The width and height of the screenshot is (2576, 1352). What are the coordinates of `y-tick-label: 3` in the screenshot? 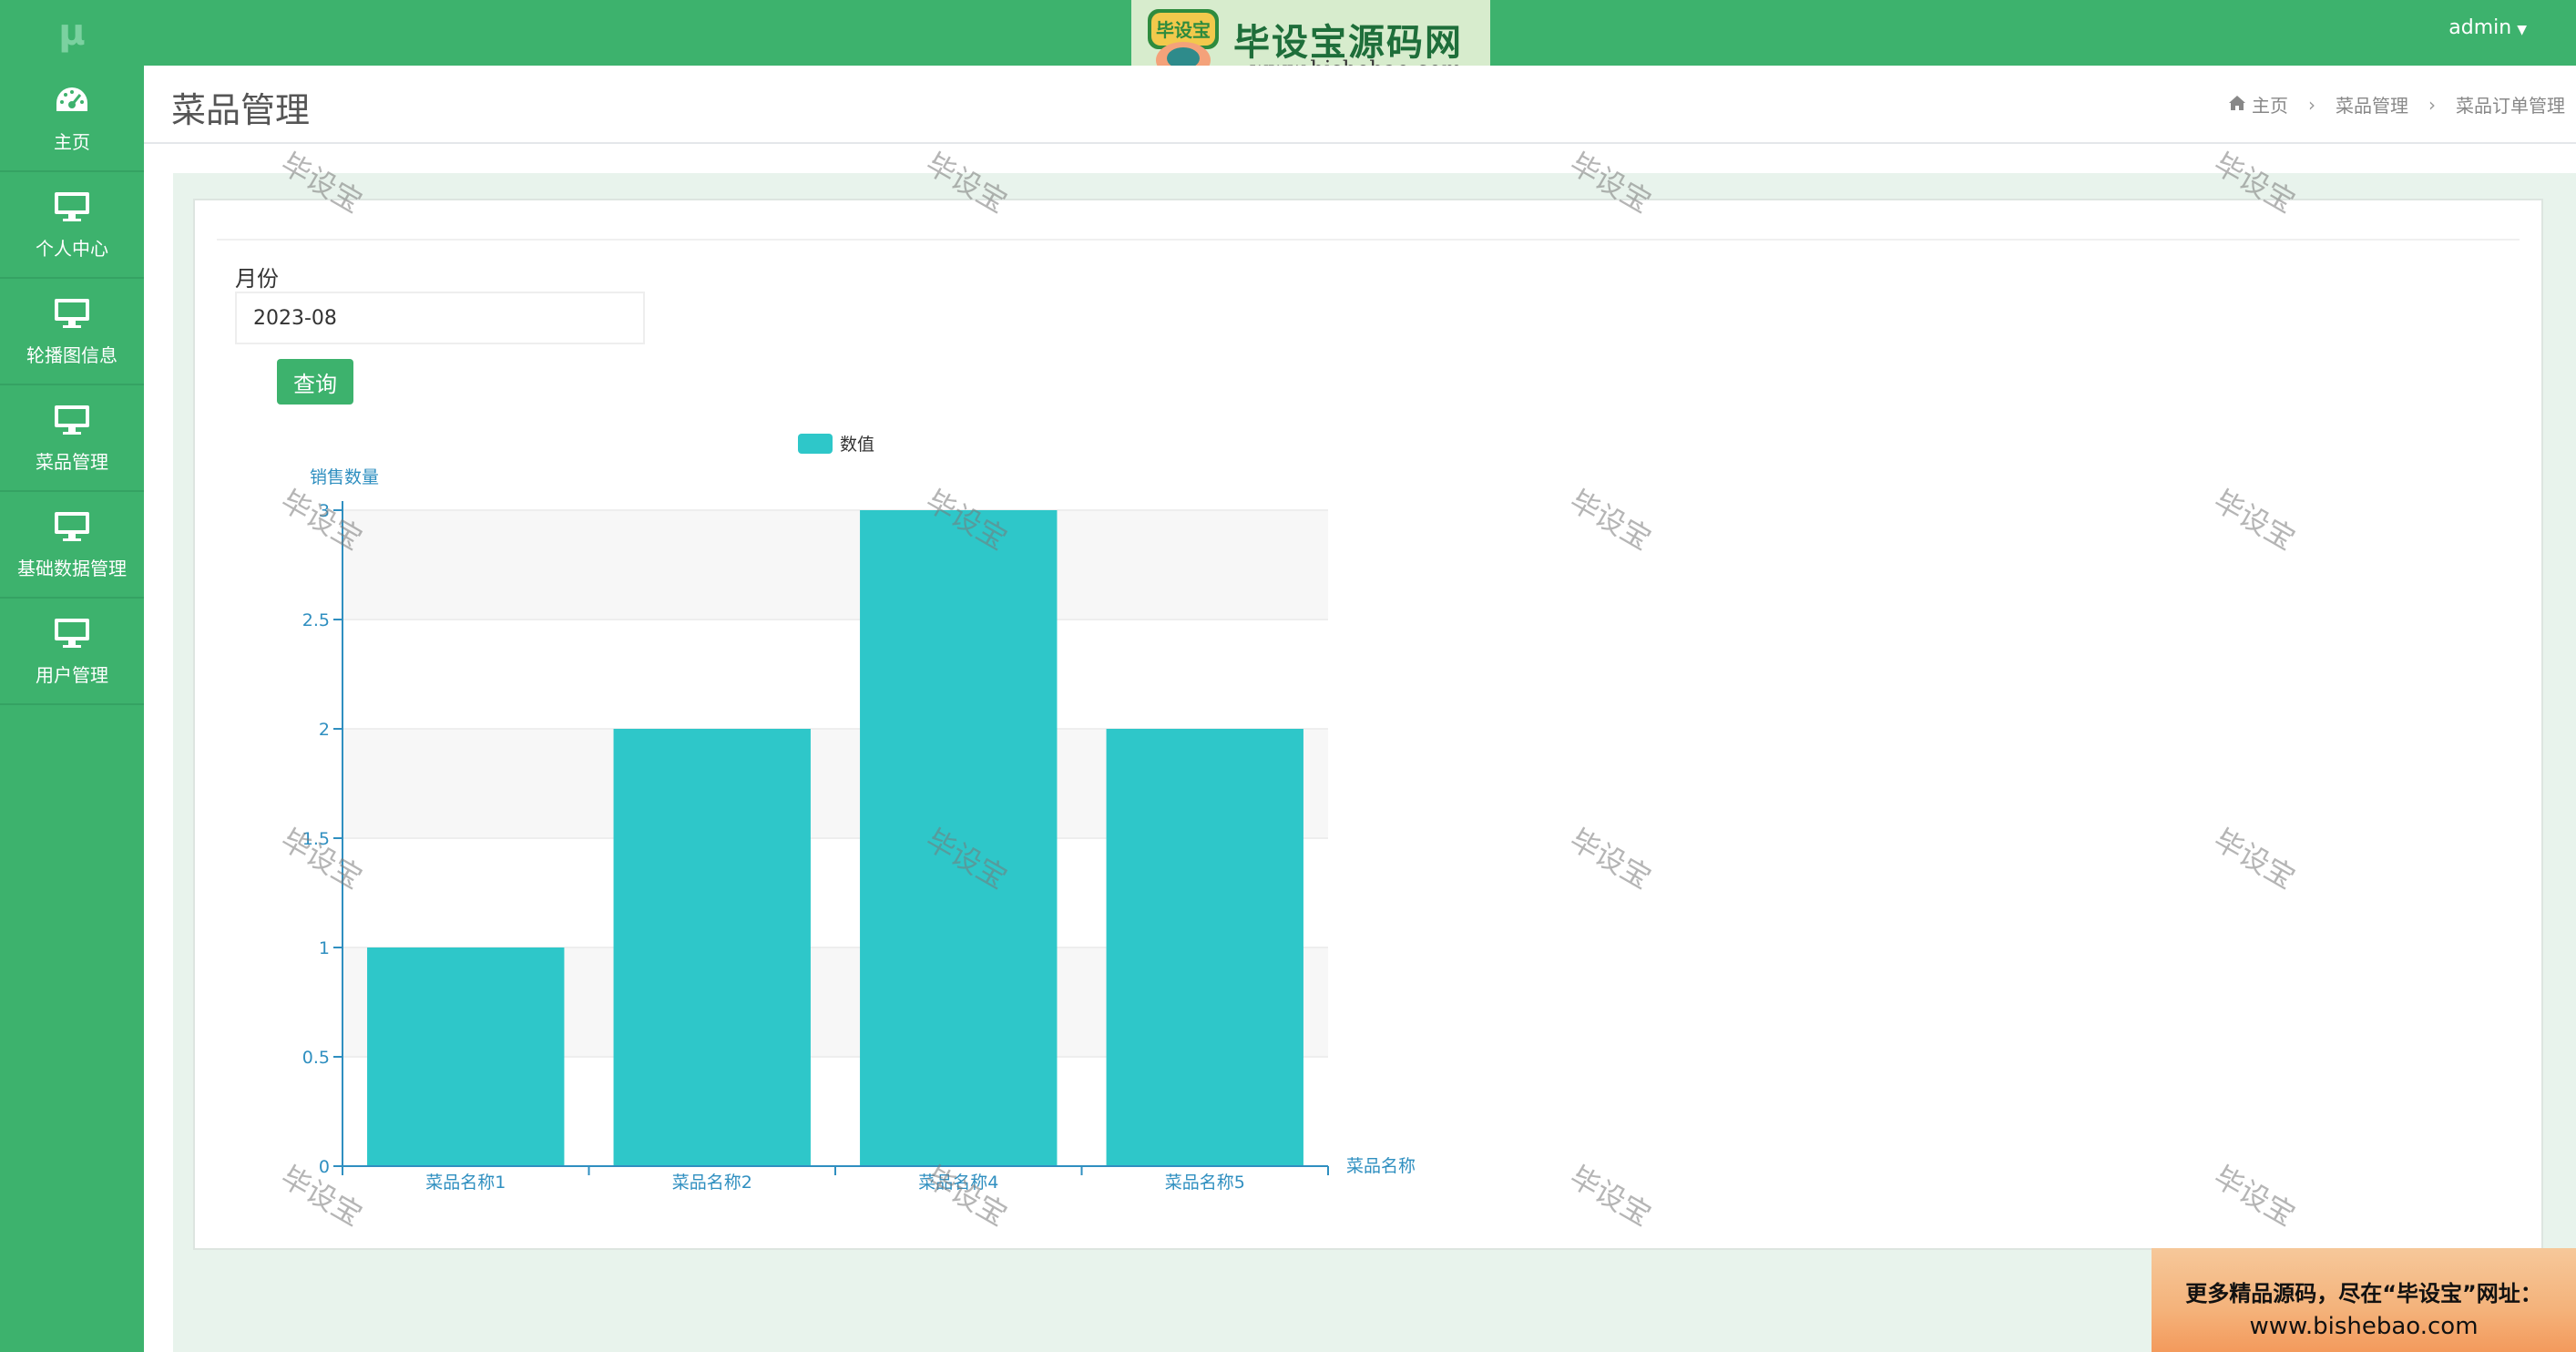 It's located at (324, 511).